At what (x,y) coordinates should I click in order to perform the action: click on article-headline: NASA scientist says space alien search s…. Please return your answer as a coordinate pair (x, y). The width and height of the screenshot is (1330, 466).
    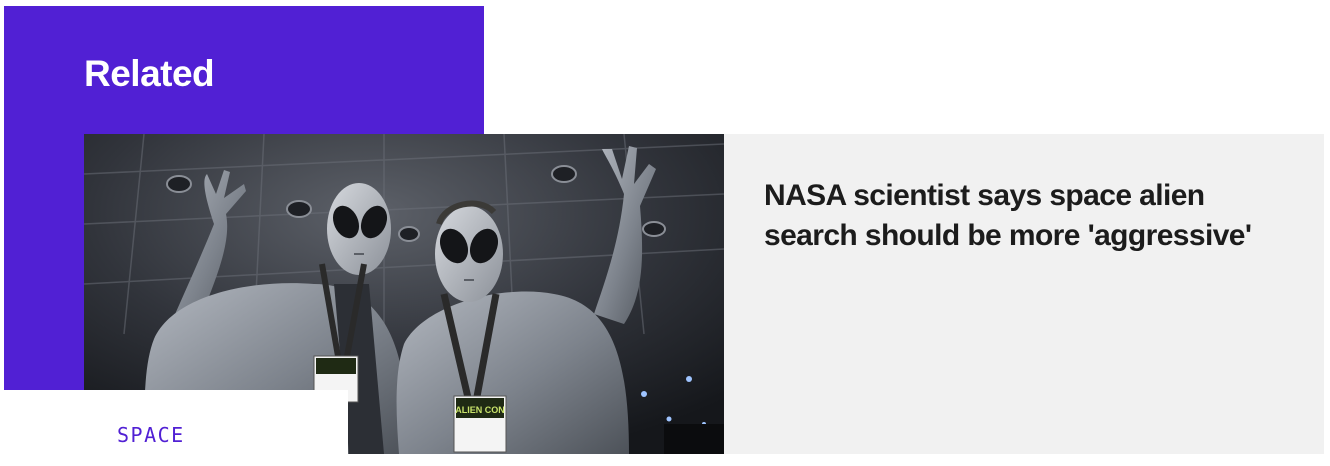
    Looking at the image, I should click on (1024, 216).